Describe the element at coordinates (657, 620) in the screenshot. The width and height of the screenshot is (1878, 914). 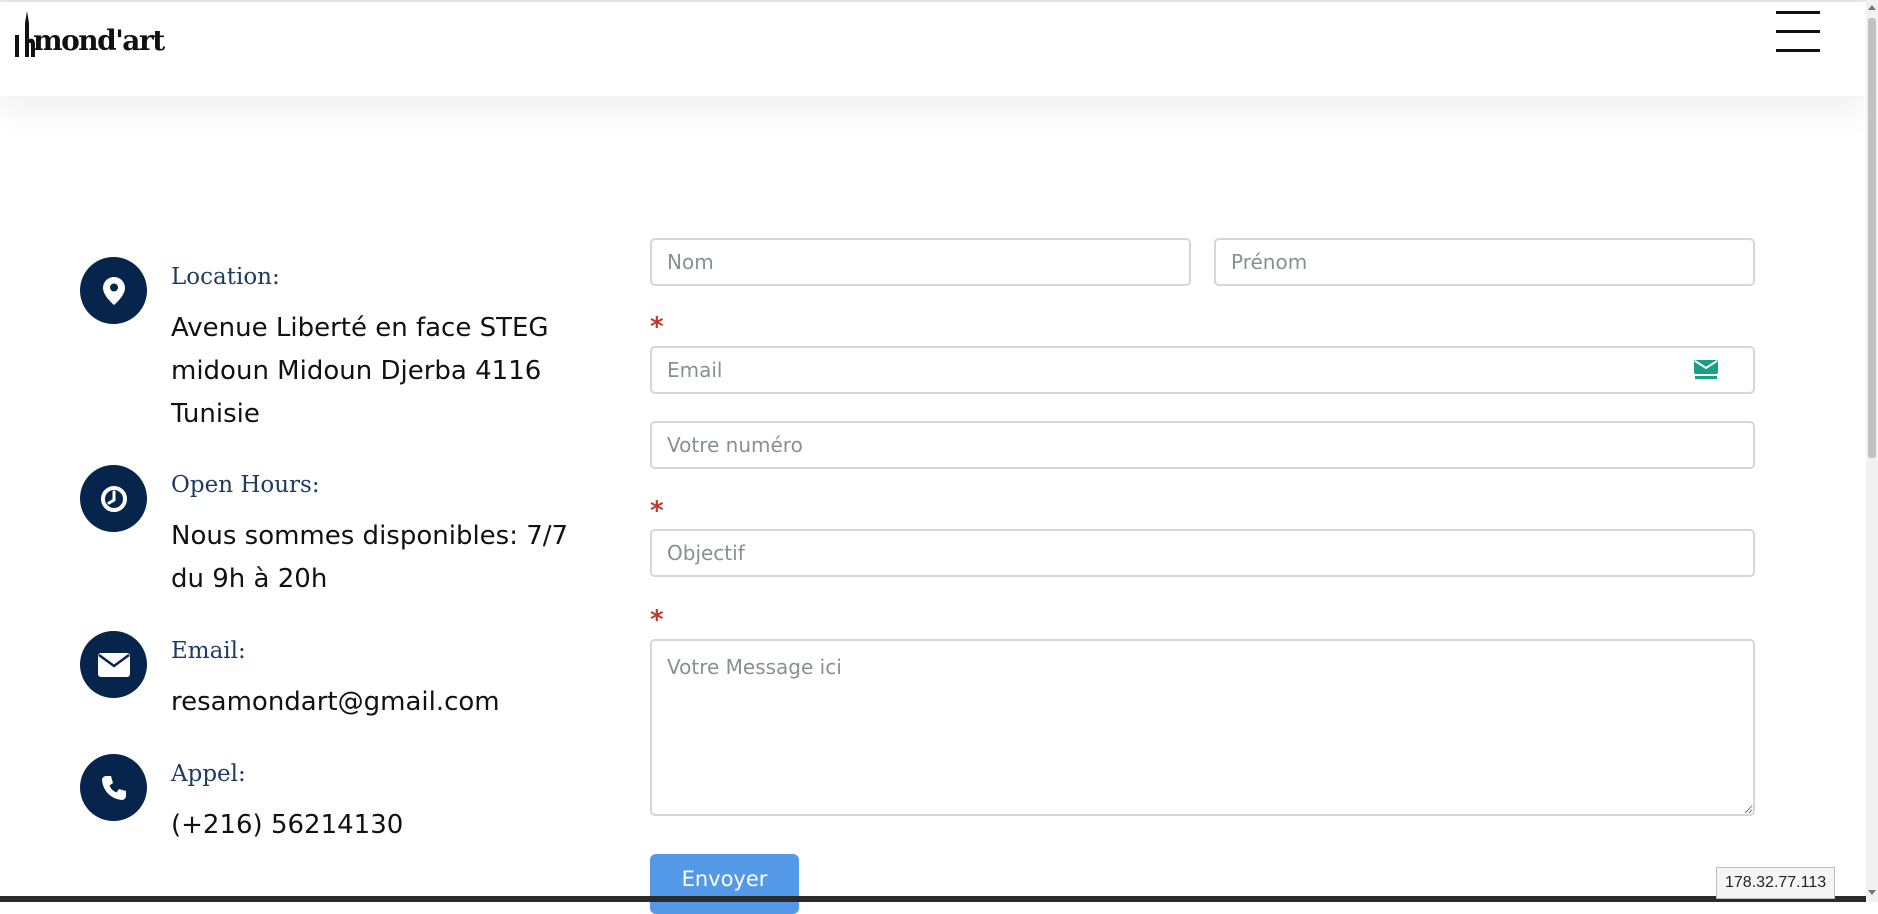
I see `required-mark-message: *` at that location.